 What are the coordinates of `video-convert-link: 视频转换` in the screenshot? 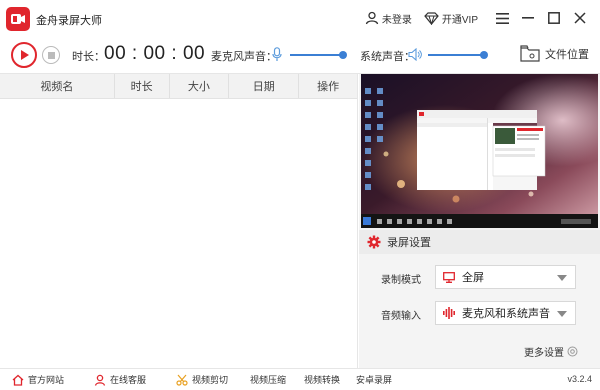 It's located at (322, 379).